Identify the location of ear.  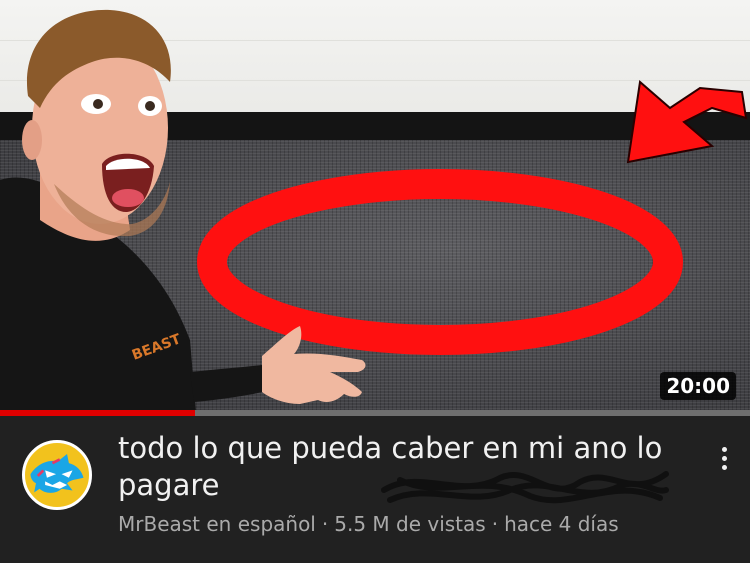
(32, 140).